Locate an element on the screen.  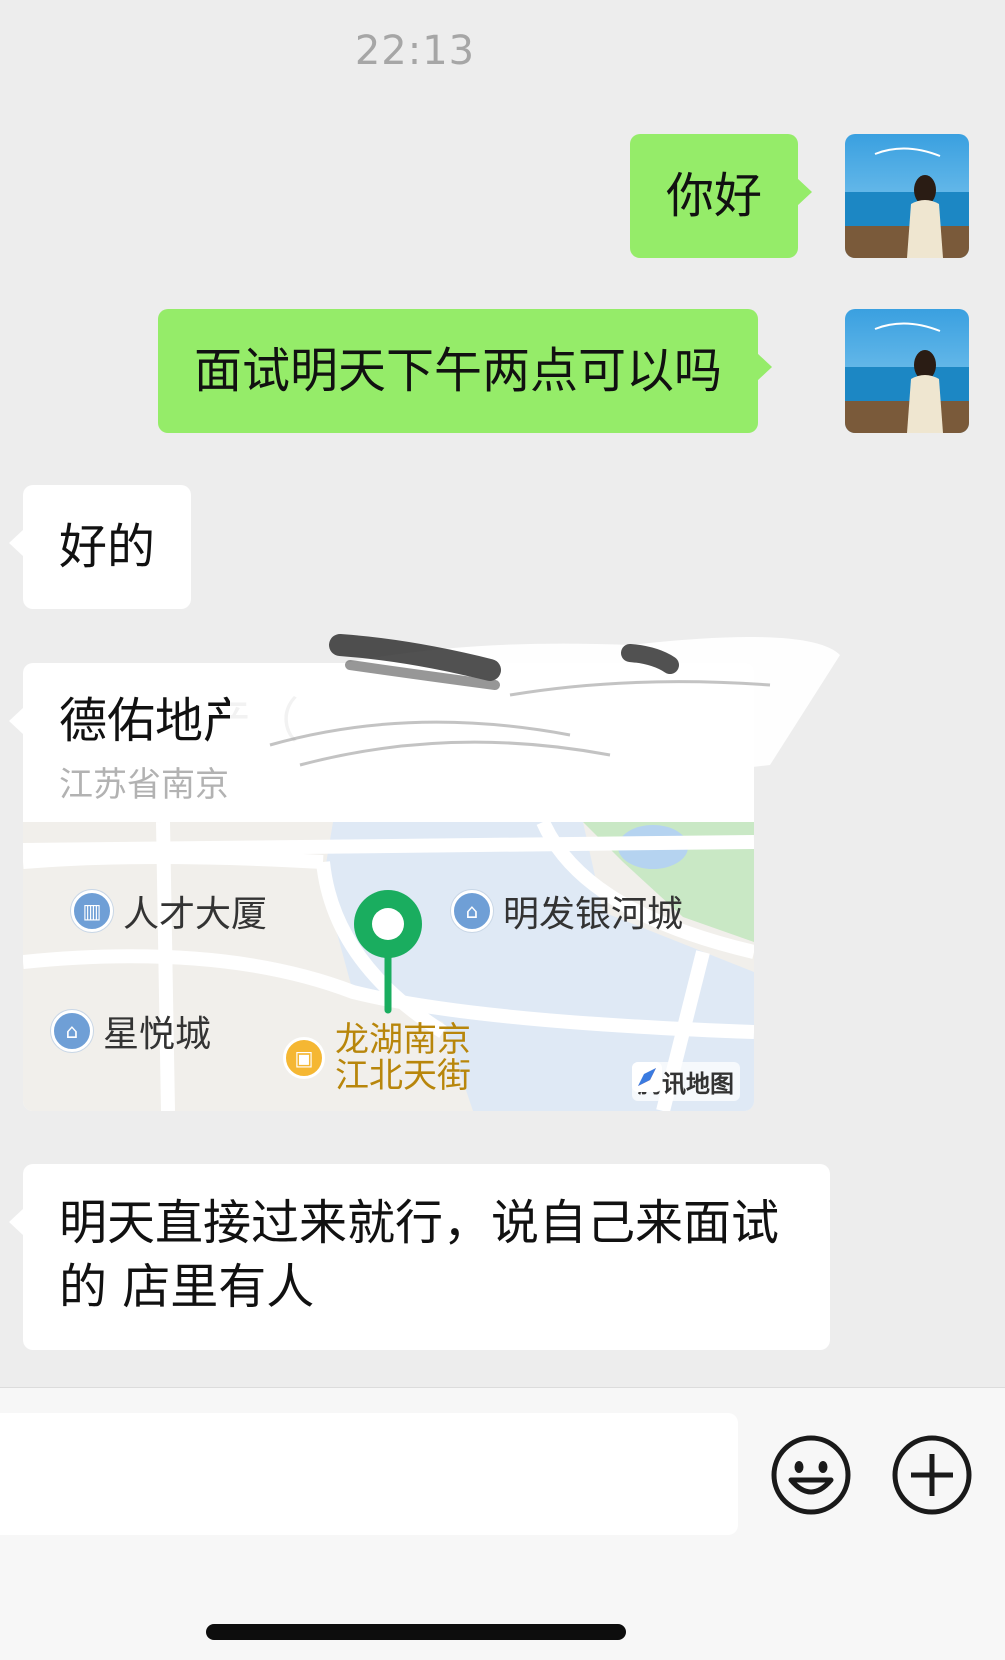
poi-label: 星悦城 is located at coordinates (157, 1034).